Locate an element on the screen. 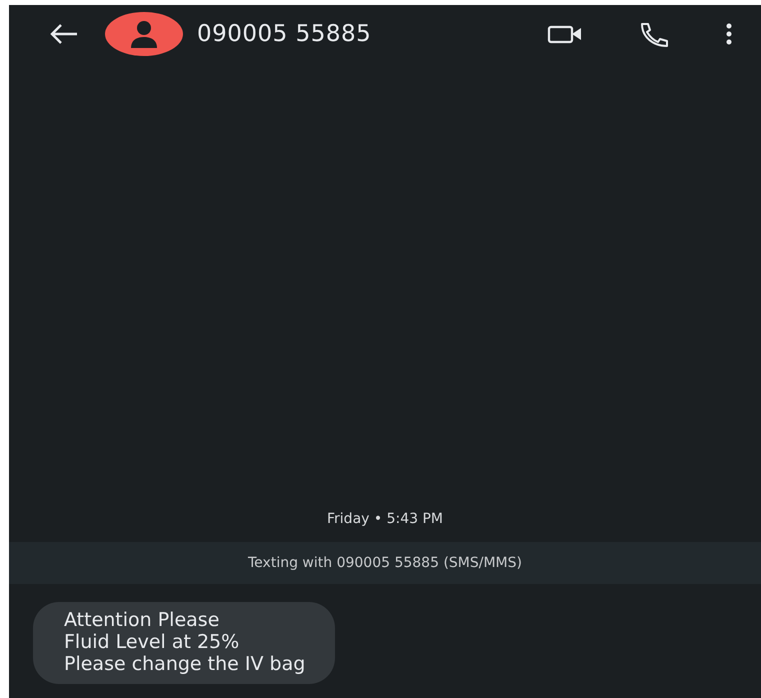 Image resolution: width=761 pixels, height=698 pixels. phone-icon is located at coordinates (654, 34).